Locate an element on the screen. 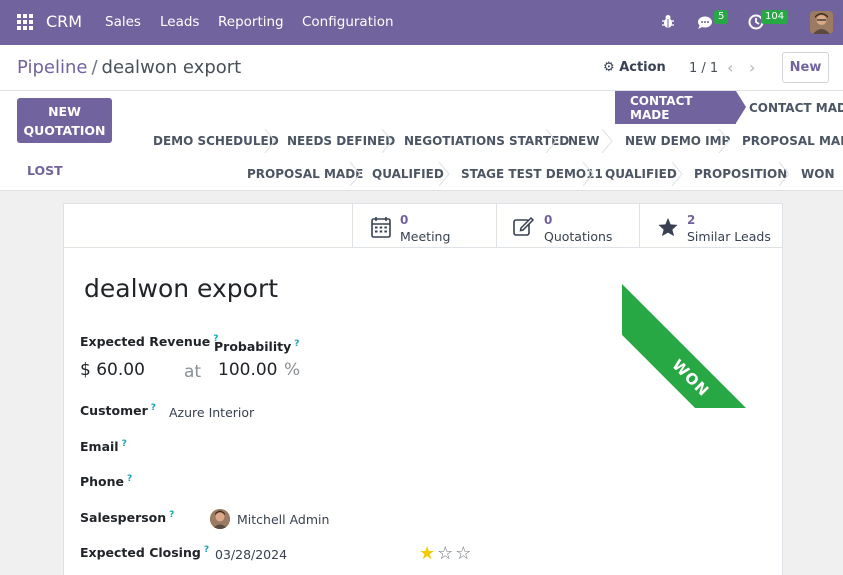  action-button: ⚙ Action is located at coordinates (634, 67).